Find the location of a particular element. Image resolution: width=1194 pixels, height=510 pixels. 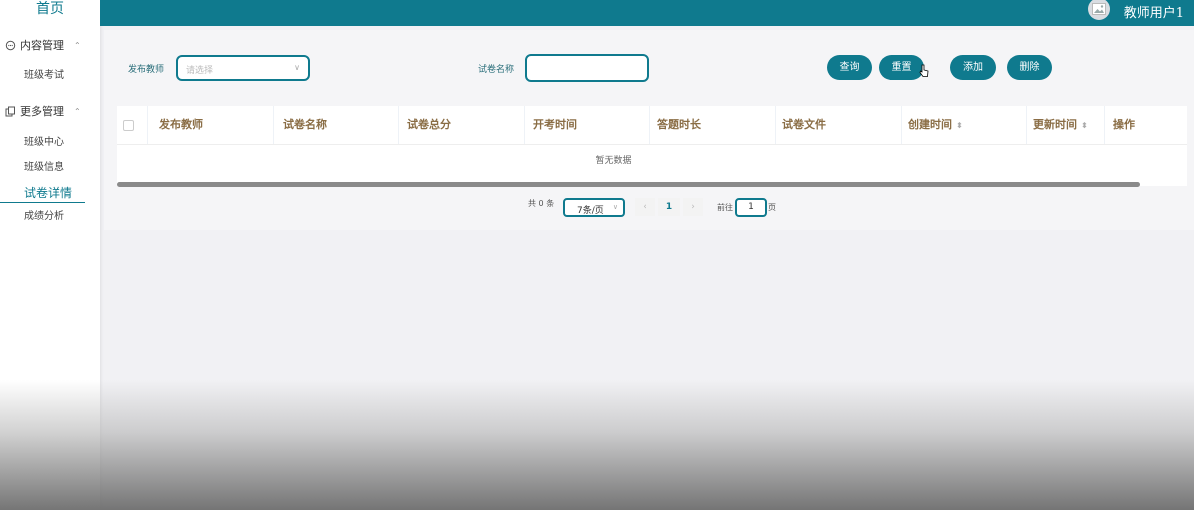

avatar is located at coordinates (1099, 10).